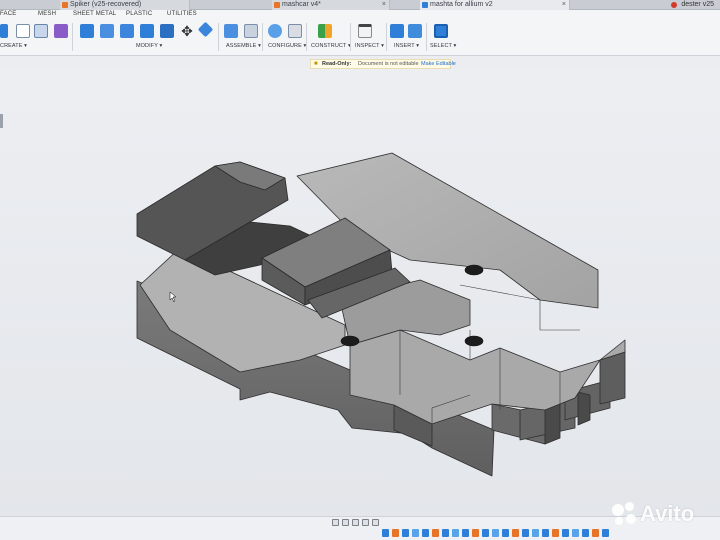 The width and height of the screenshot is (720, 540). Describe the element at coordinates (355, 522) in the screenshot. I see `timeline-play-icon` at that location.